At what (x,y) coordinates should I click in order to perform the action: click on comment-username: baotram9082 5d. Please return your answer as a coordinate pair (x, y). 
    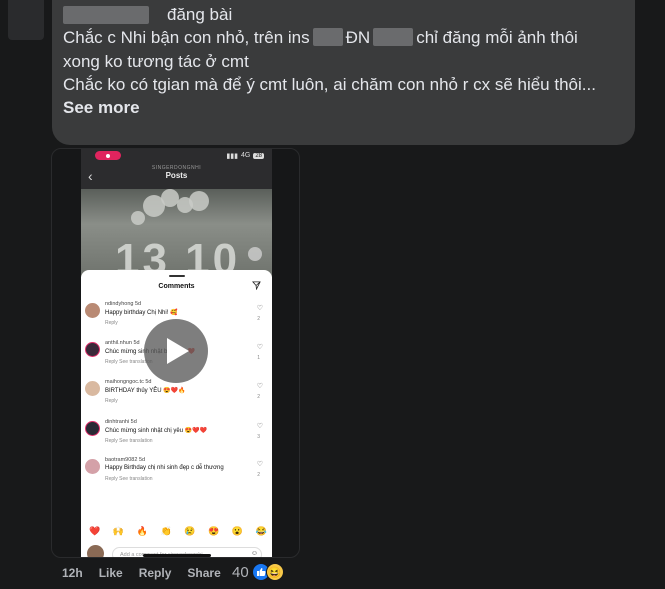
    Looking at the image, I should click on (125, 460).